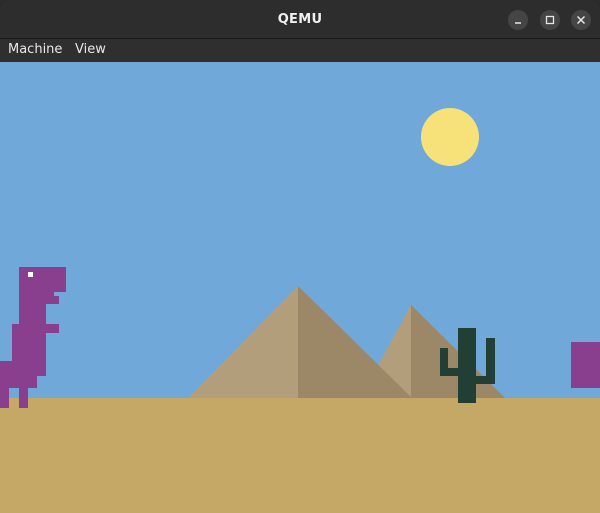  I want to click on maximize-icon, so click(550, 20).